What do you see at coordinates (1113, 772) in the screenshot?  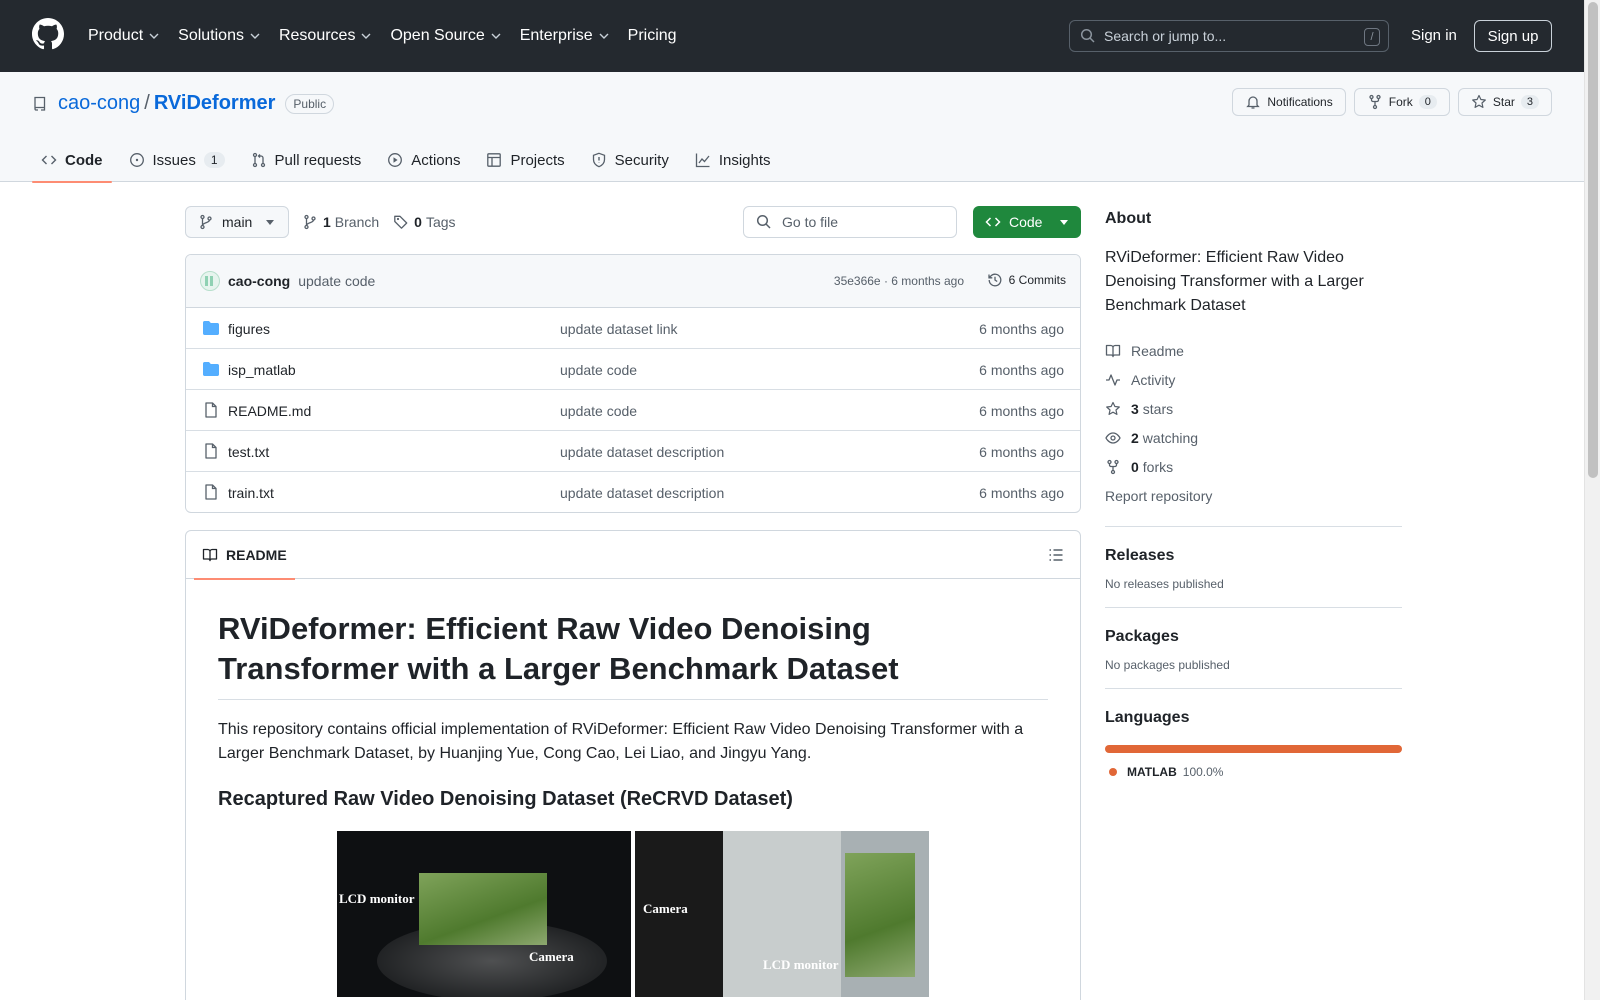 I see `language-color-dot` at bounding box center [1113, 772].